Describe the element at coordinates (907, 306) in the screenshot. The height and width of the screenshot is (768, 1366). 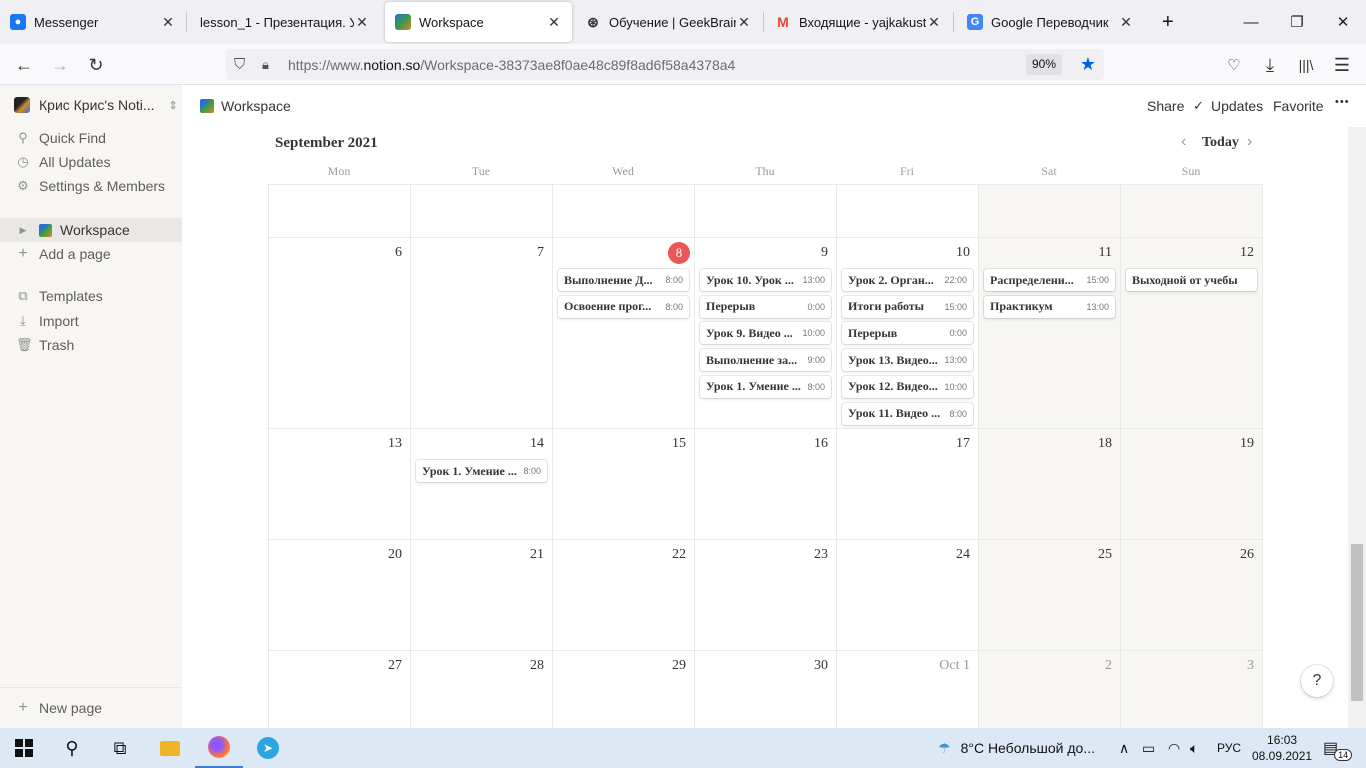
I see `calendar-event: Итоги работы 15:00` at that location.